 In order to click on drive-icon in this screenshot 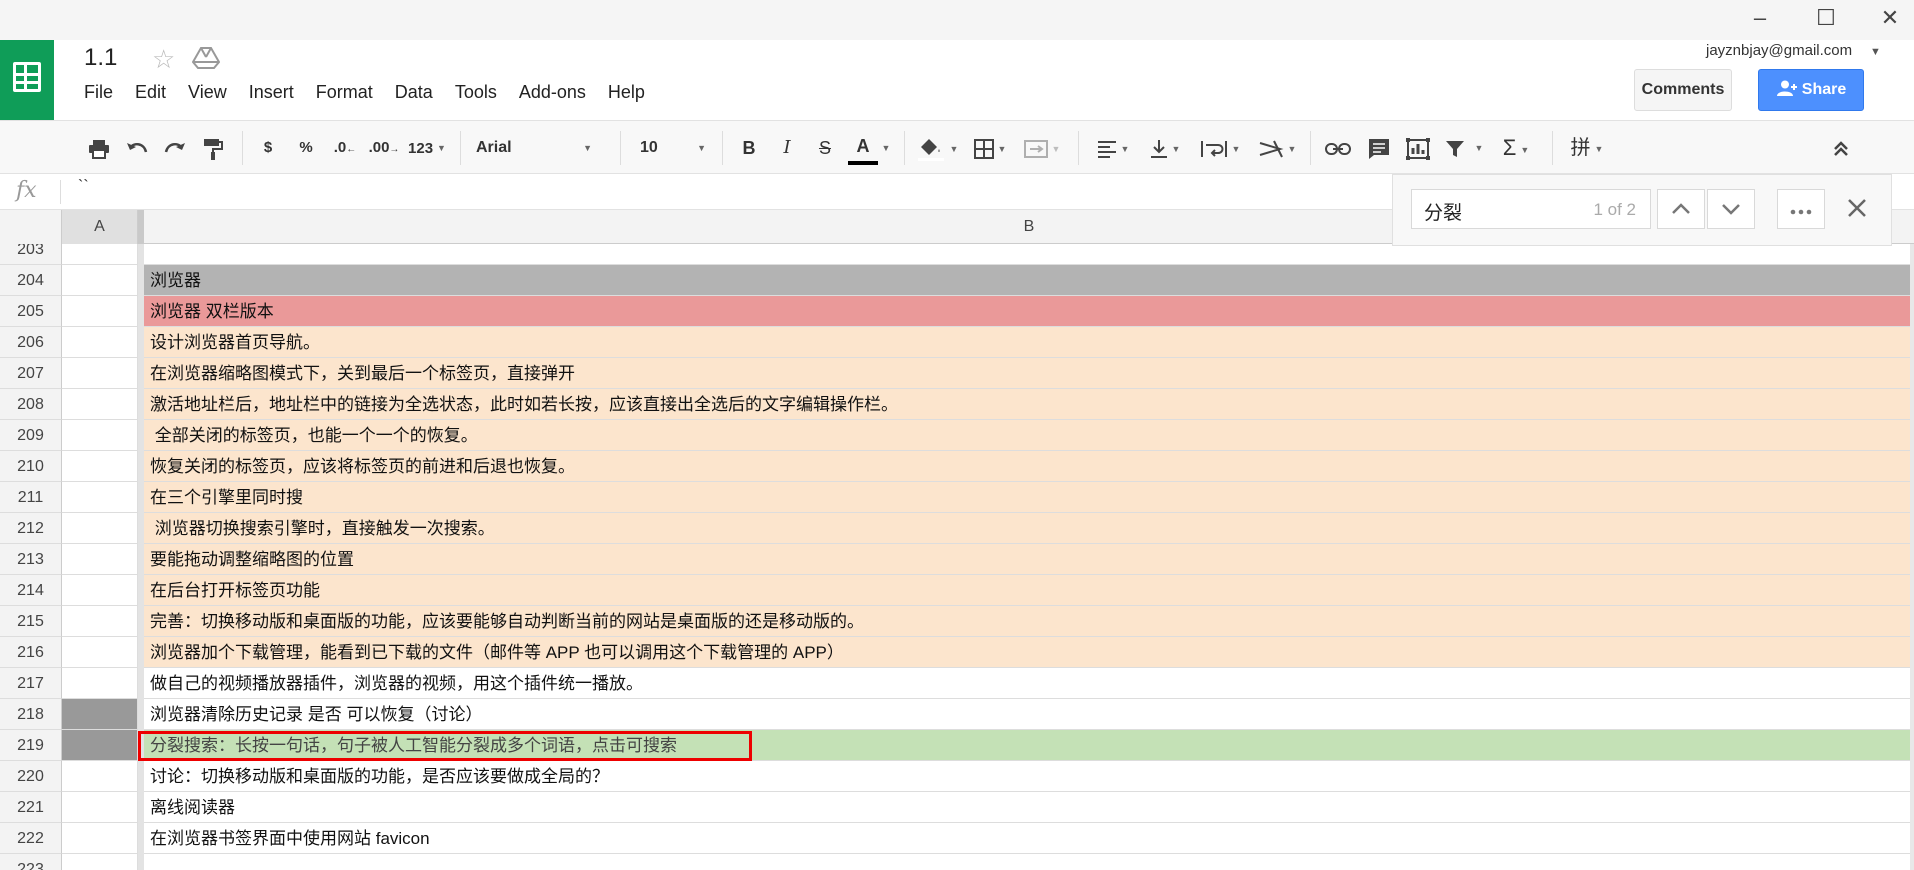, I will do `click(206, 58)`.